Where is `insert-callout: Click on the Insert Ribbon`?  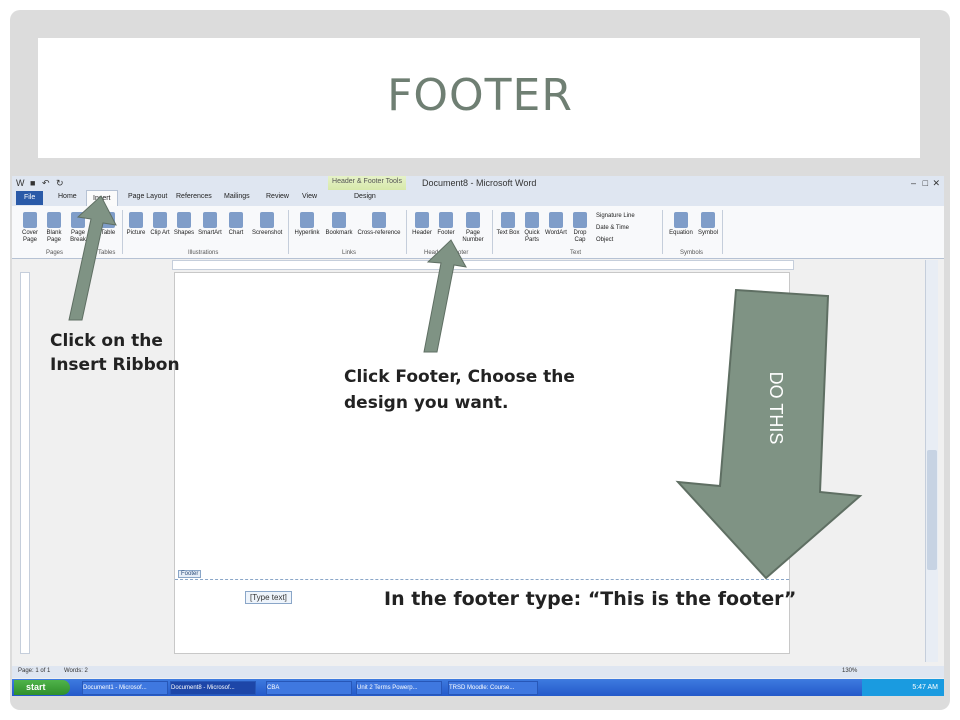 insert-callout: Click on the Insert Ribbon is located at coordinates (115, 353).